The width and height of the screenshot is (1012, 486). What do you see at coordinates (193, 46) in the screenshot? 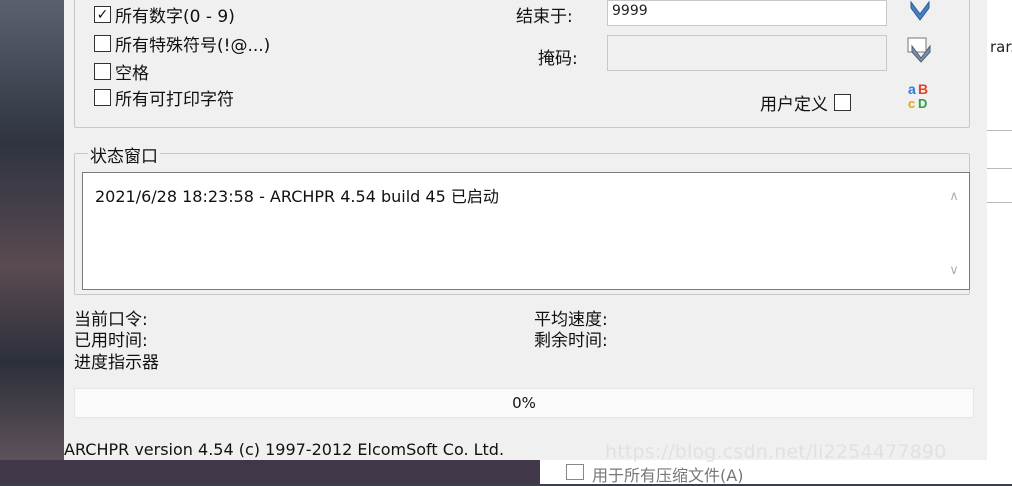
I see `special-label: 所有特殊符号(!@...)` at bounding box center [193, 46].